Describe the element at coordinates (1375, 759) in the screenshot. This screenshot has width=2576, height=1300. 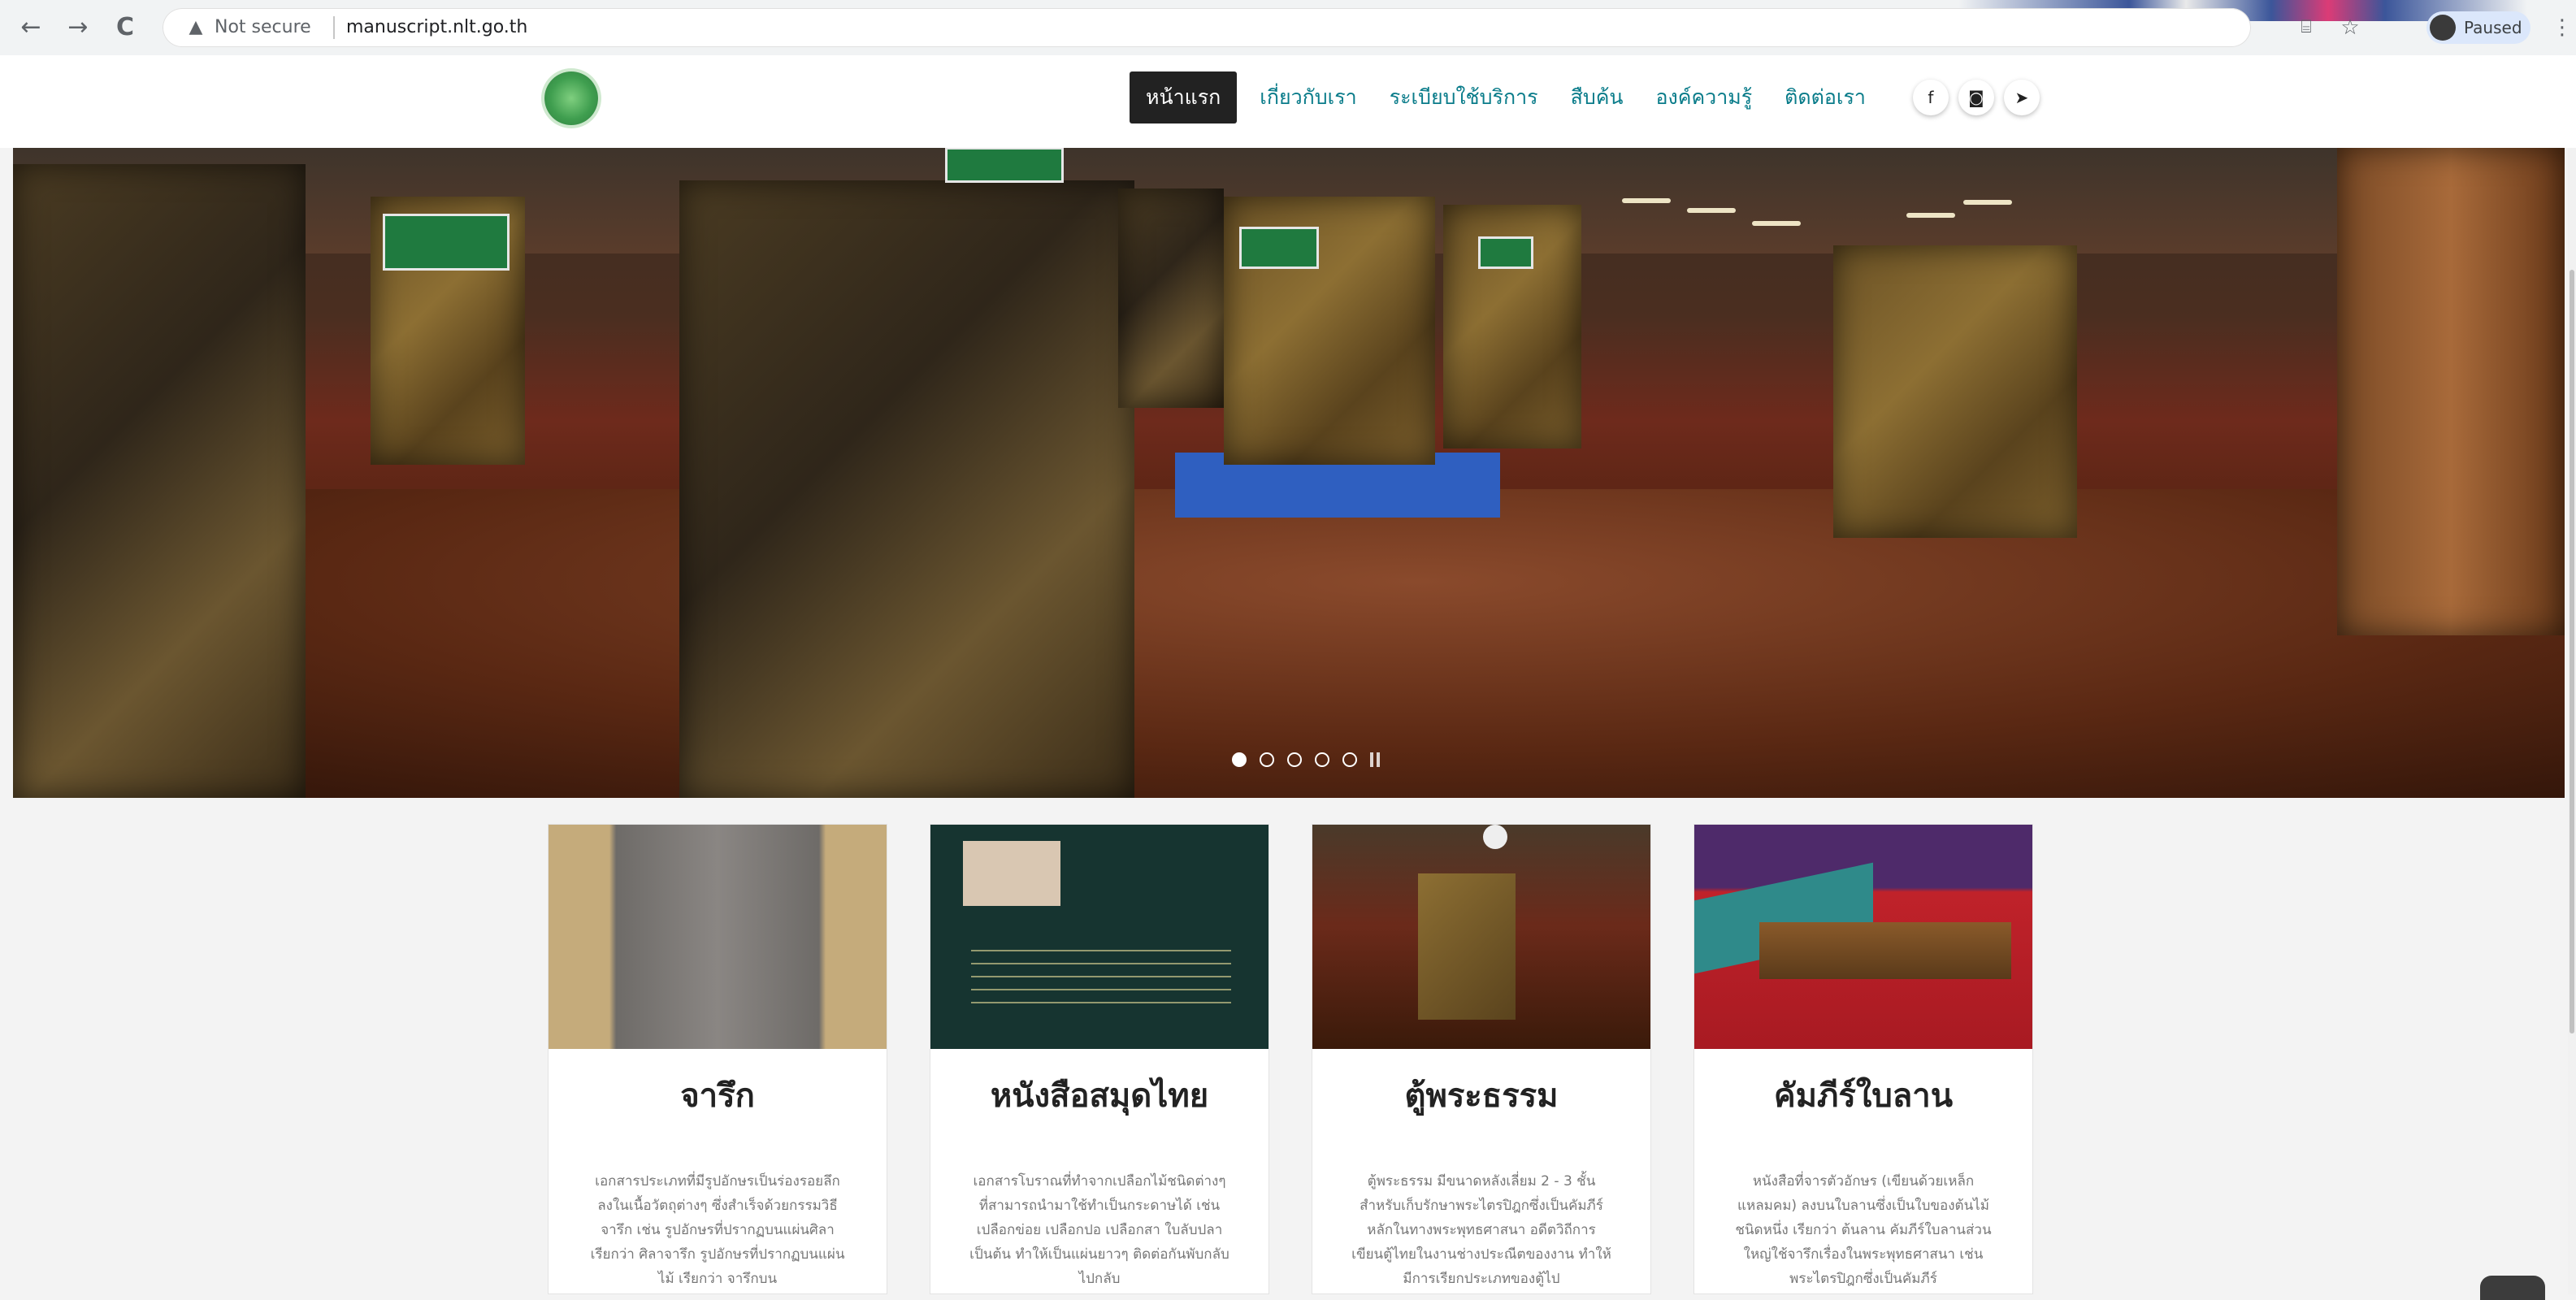
I see `pause-icon` at that location.